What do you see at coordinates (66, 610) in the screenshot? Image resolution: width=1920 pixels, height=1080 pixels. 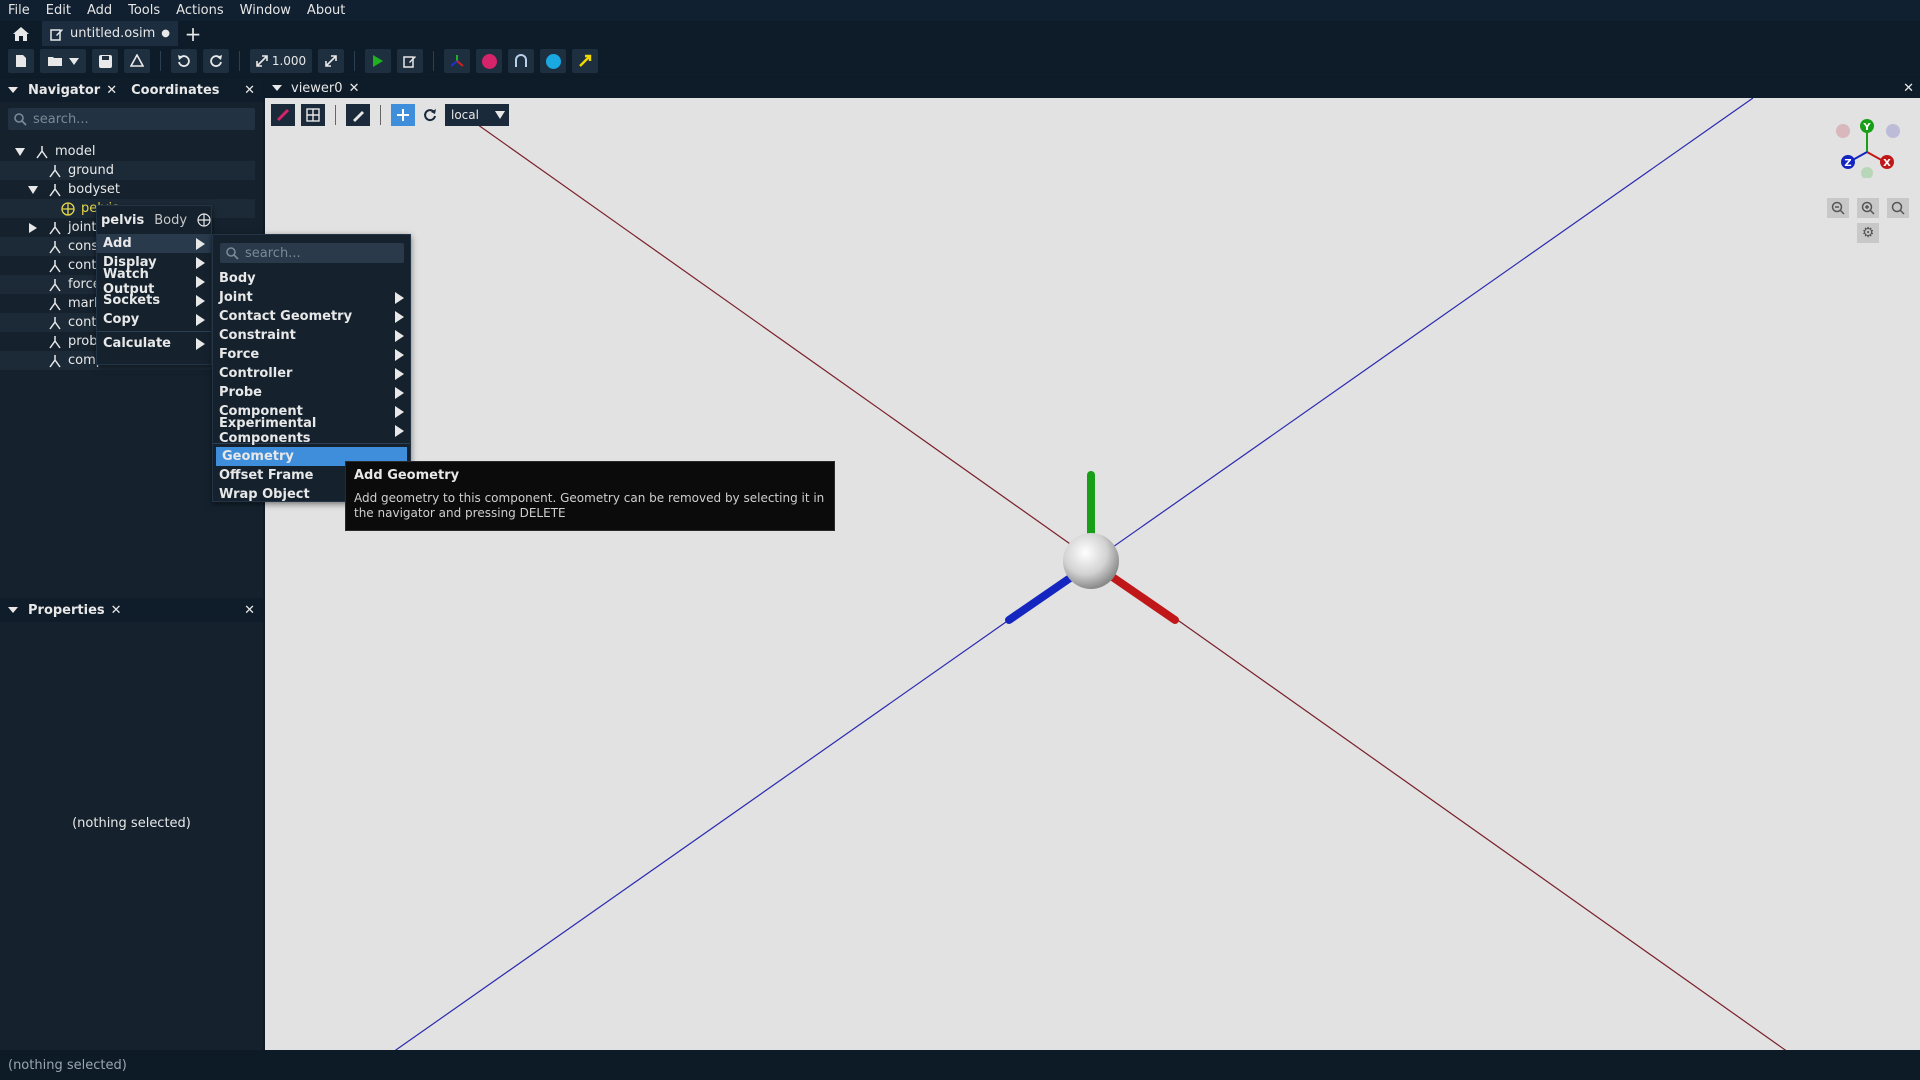 I see `tab-properties: Properties` at bounding box center [66, 610].